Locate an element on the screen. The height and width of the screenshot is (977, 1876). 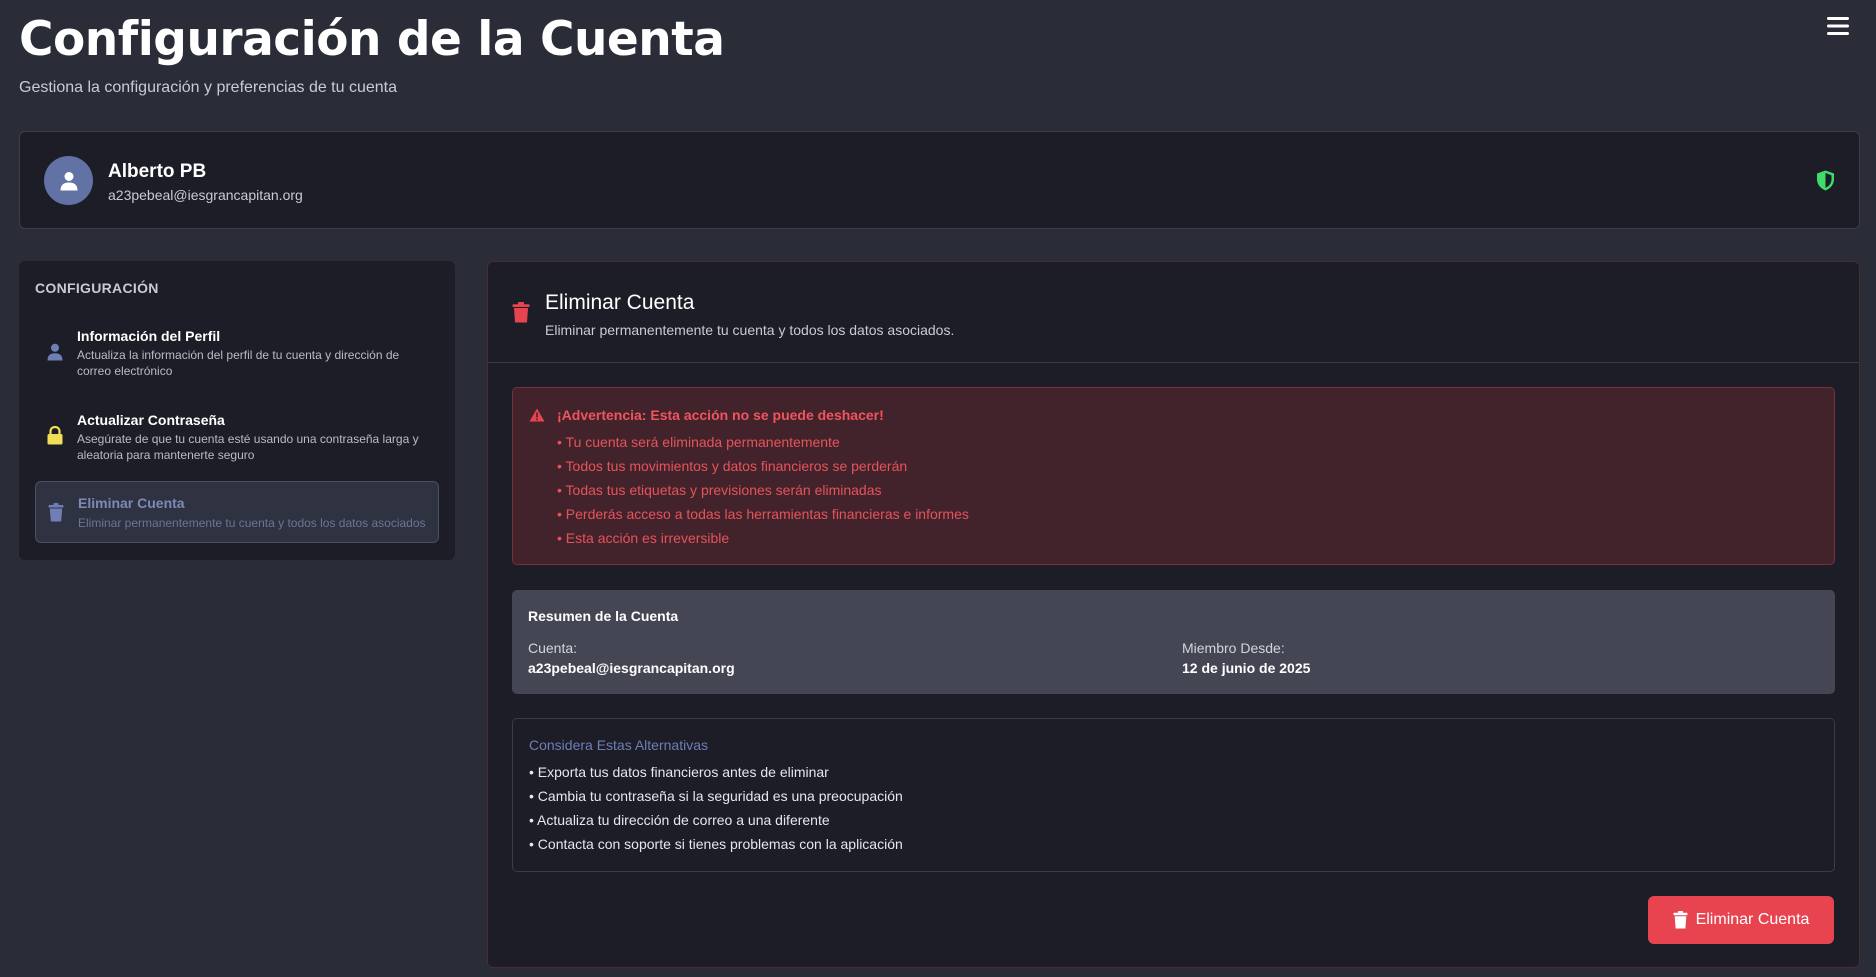
avatar is located at coordinates (68, 180).